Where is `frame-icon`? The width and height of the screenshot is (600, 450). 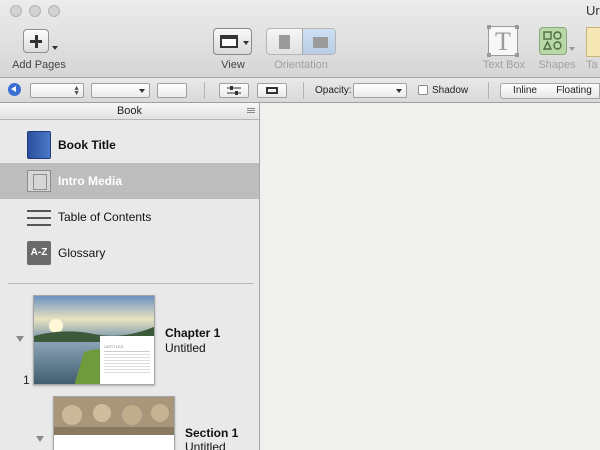 frame-icon is located at coordinates (272, 90).